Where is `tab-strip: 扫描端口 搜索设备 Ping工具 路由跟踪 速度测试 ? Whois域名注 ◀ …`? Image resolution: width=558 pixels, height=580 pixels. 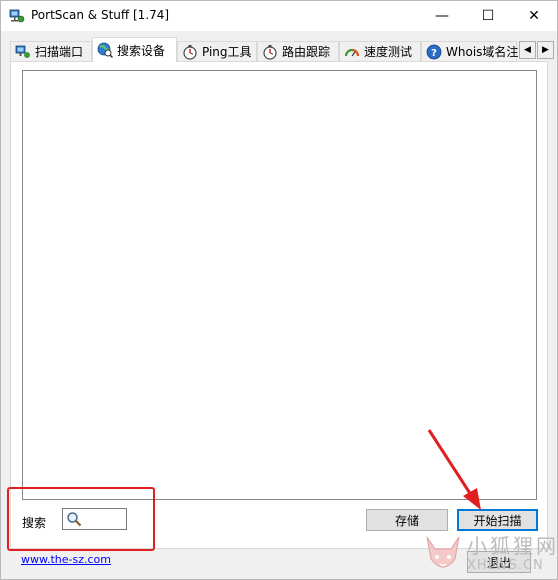
tab-strip: 扫描端口 搜索设备 Ping工具 路由跟踪 速度测试 ? Whois域名注 ◀ … is located at coordinates (279, 46).